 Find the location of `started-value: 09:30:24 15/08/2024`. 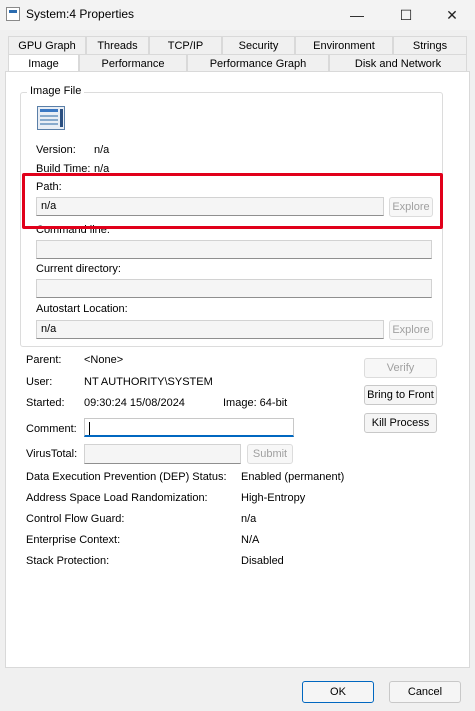

started-value: 09:30:24 15/08/2024 is located at coordinates (134, 403).